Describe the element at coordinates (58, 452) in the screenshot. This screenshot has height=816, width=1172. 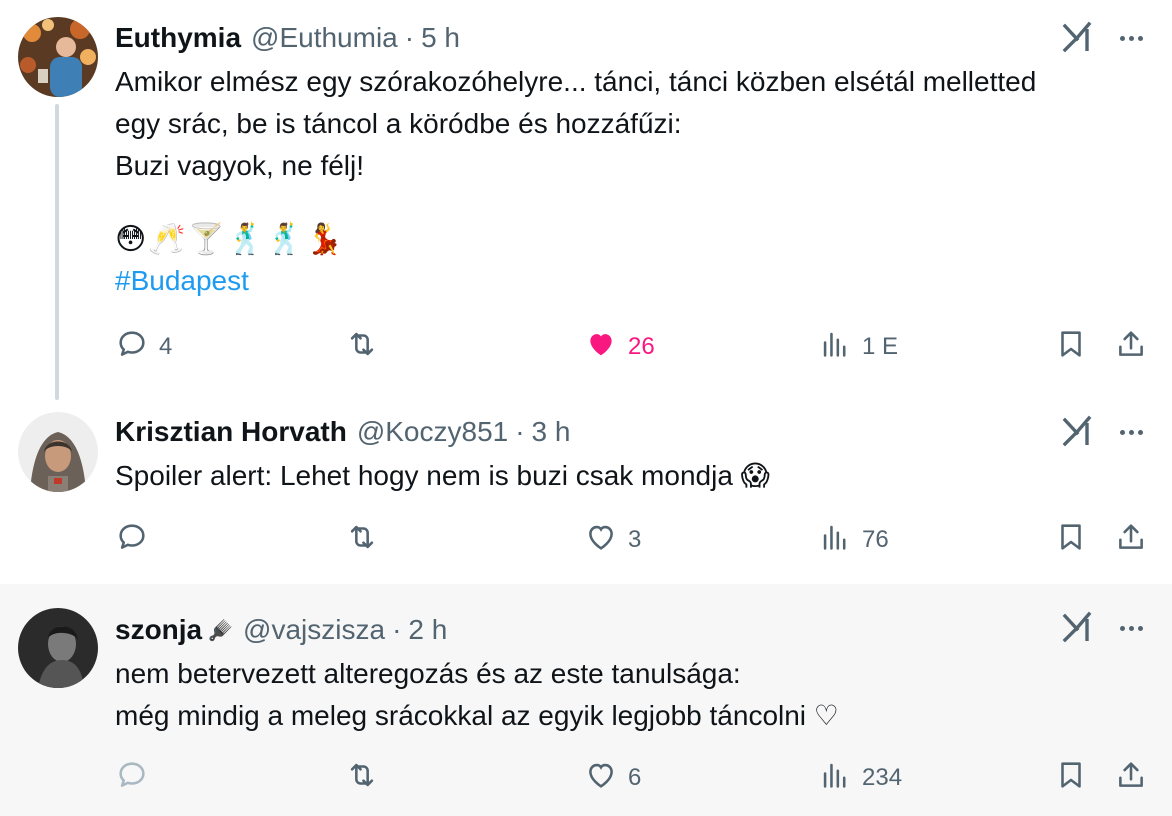
I see `avatar-krisztian` at that location.